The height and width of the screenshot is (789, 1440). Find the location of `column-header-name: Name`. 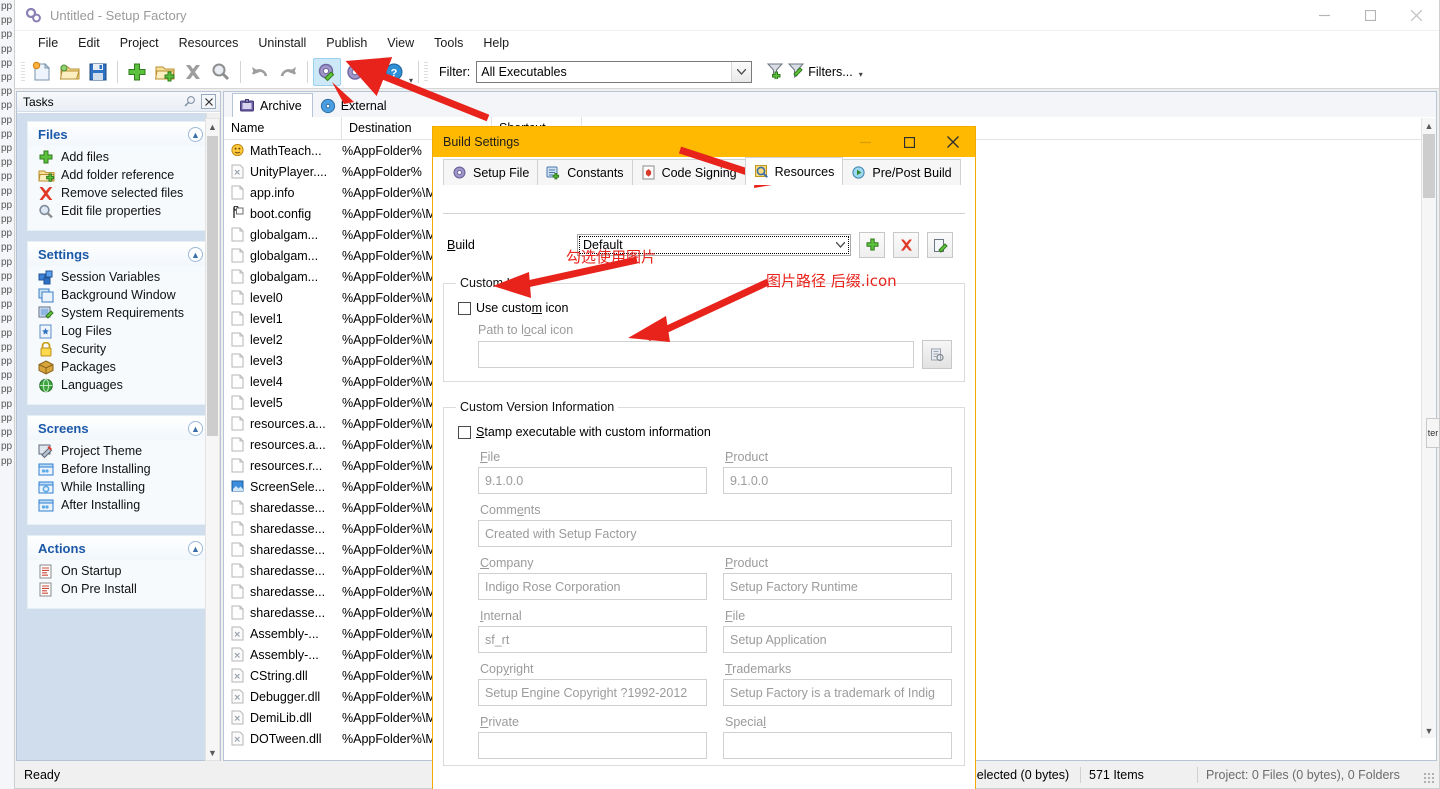

column-header-name: Name is located at coordinates (283, 128).